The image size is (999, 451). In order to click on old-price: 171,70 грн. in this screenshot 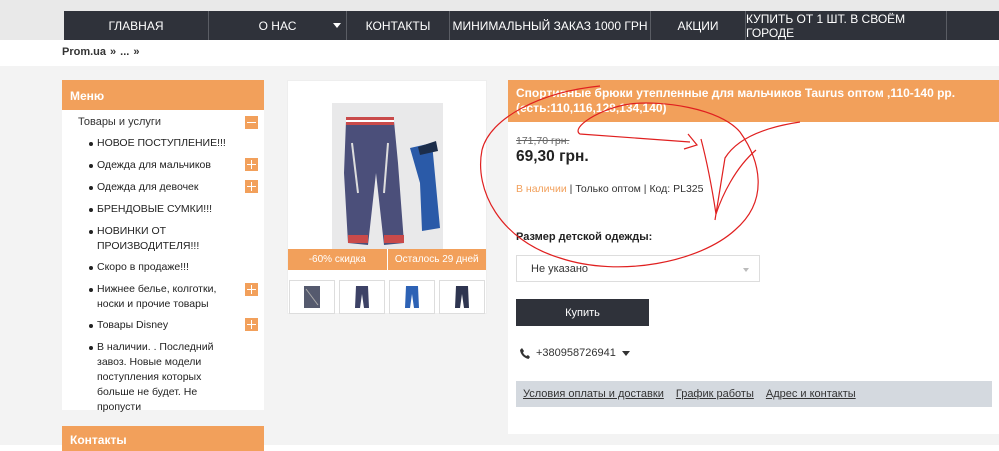, I will do `click(543, 141)`.